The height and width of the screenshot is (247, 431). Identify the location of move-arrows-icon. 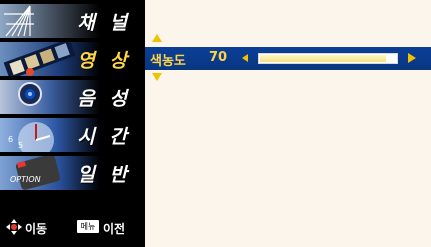
(14, 227).